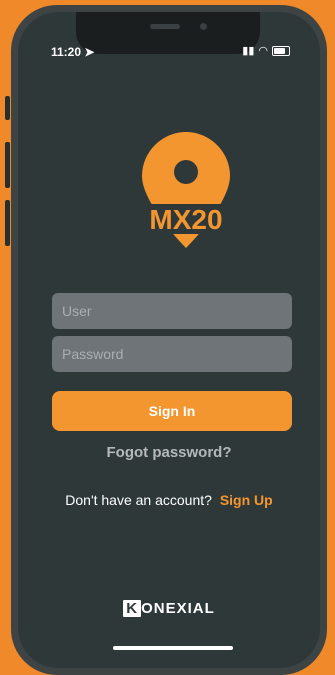 This screenshot has height=675, width=335. What do you see at coordinates (7, 165) in the screenshot?
I see `side-button-volume-up` at bounding box center [7, 165].